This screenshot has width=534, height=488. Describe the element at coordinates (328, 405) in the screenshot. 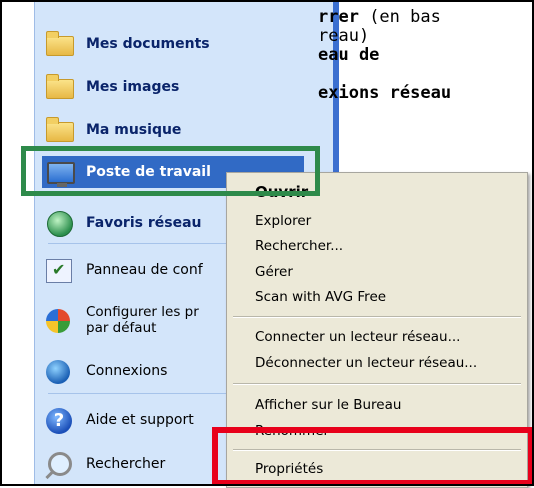

I see `context-item-show-on-desktop: Afficher sur le Bureau` at that location.